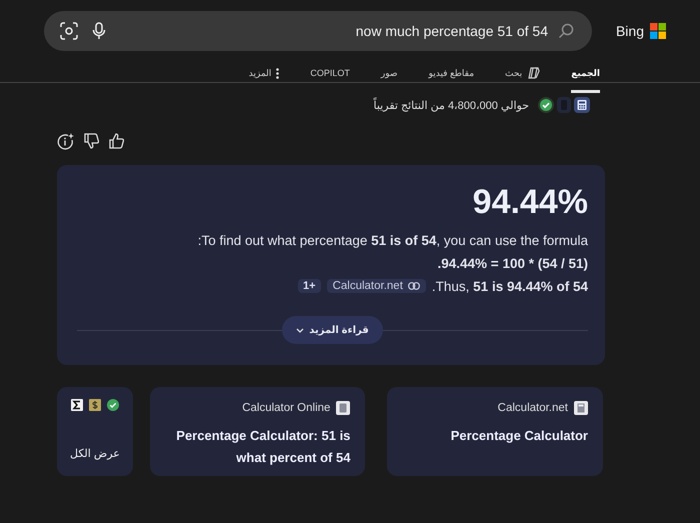 This screenshot has height=523, width=700. What do you see at coordinates (533, 73) in the screenshot?
I see `copilot-icon` at bounding box center [533, 73].